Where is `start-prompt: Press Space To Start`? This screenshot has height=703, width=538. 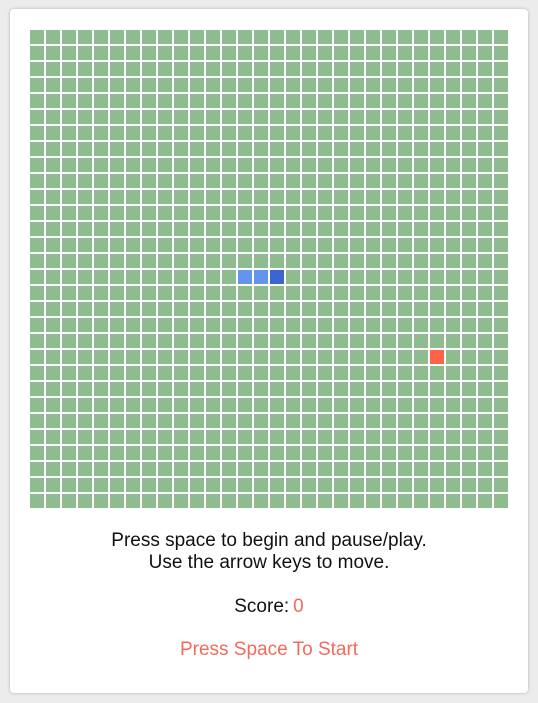 start-prompt: Press Space To Start is located at coordinates (269, 650).